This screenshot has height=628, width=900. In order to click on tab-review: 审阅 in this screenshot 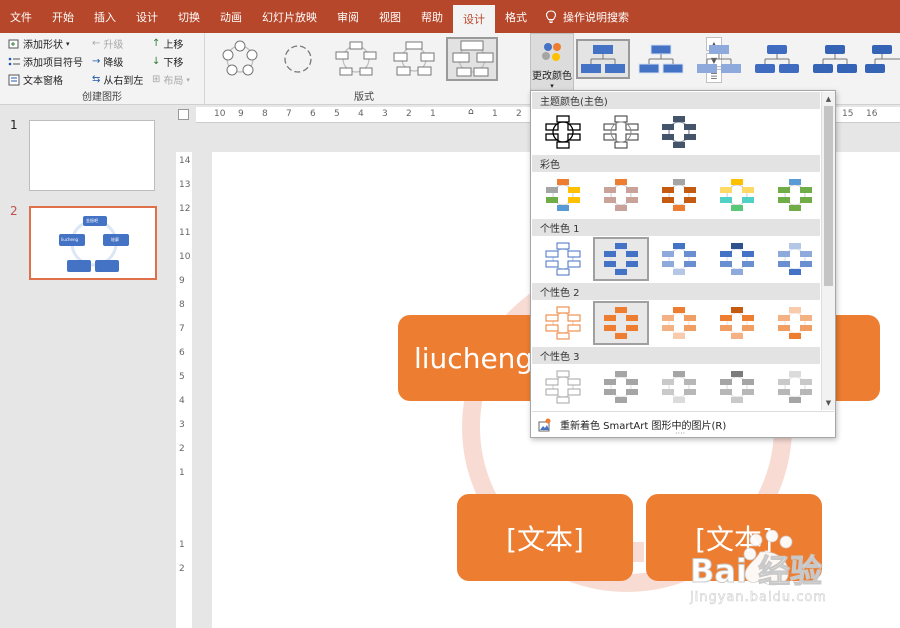, I will do `click(348, 16)`.